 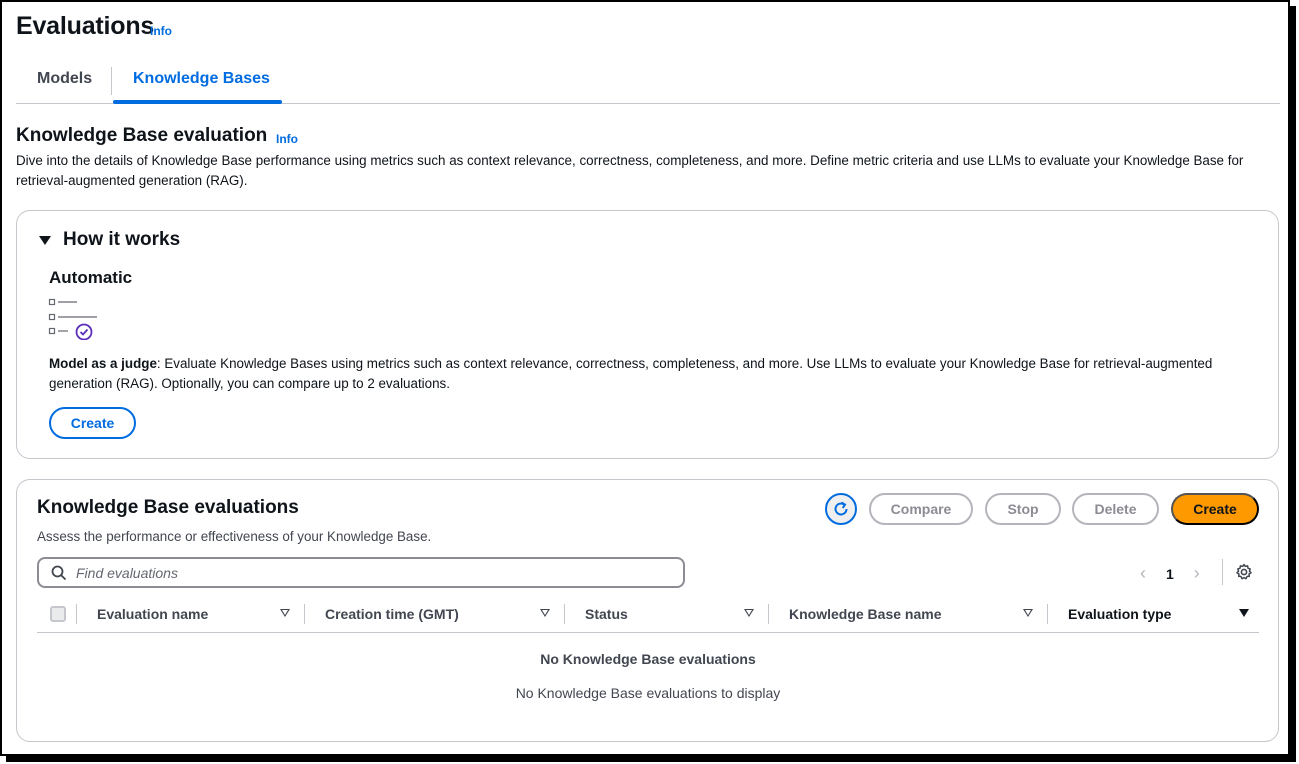 What do you see at coordinates (122, 239) in the screenshot?
I see `how-it-works-header: How it works` at bounding box center [122, 239].